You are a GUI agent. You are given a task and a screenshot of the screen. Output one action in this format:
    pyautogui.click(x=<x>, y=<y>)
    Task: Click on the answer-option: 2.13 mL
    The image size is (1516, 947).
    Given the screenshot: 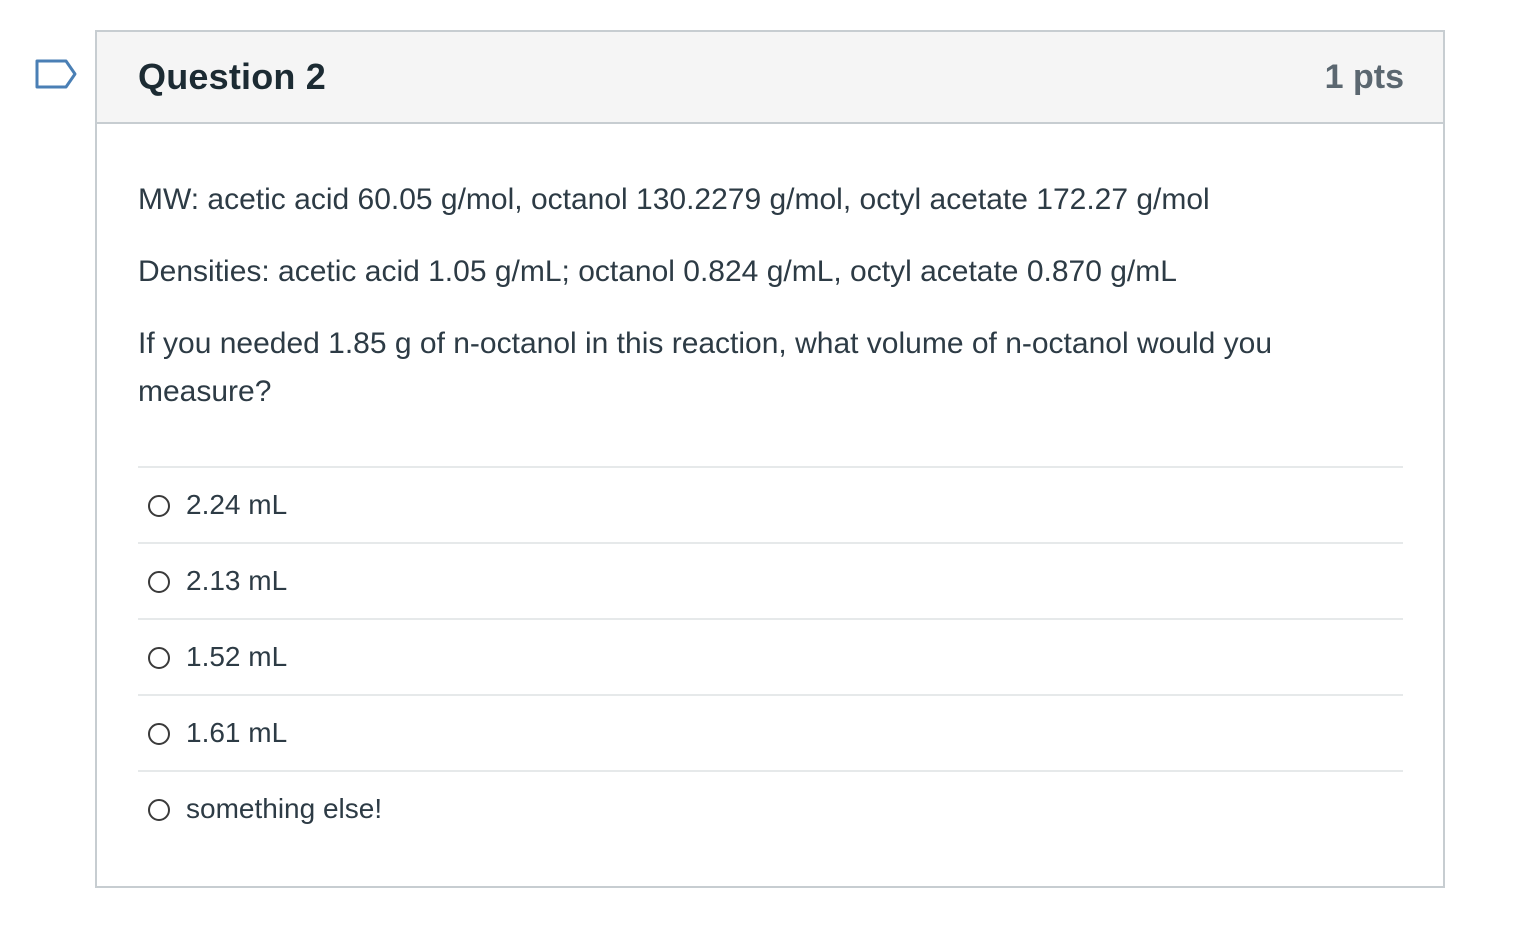 What is the action you would take?
    pyautogui.click(x=770, y=582)
    